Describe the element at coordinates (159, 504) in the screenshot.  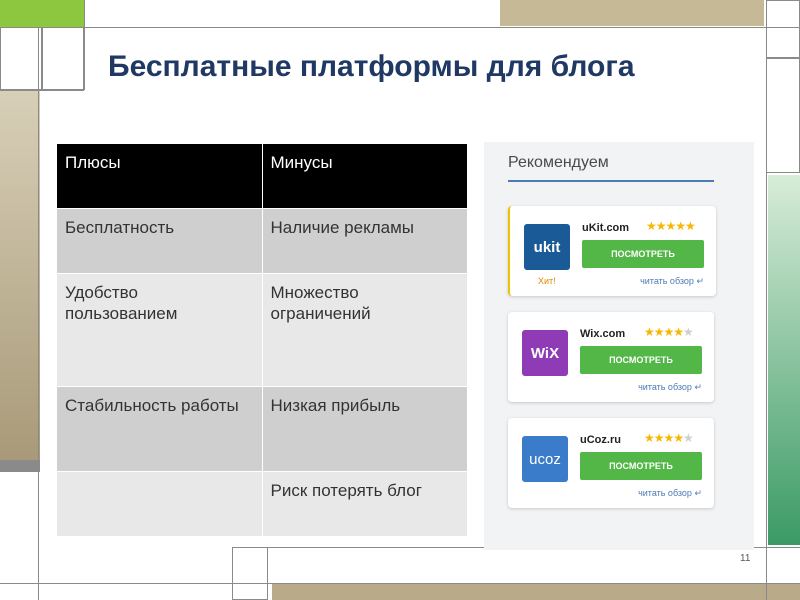
I see `table-cell` at that location.